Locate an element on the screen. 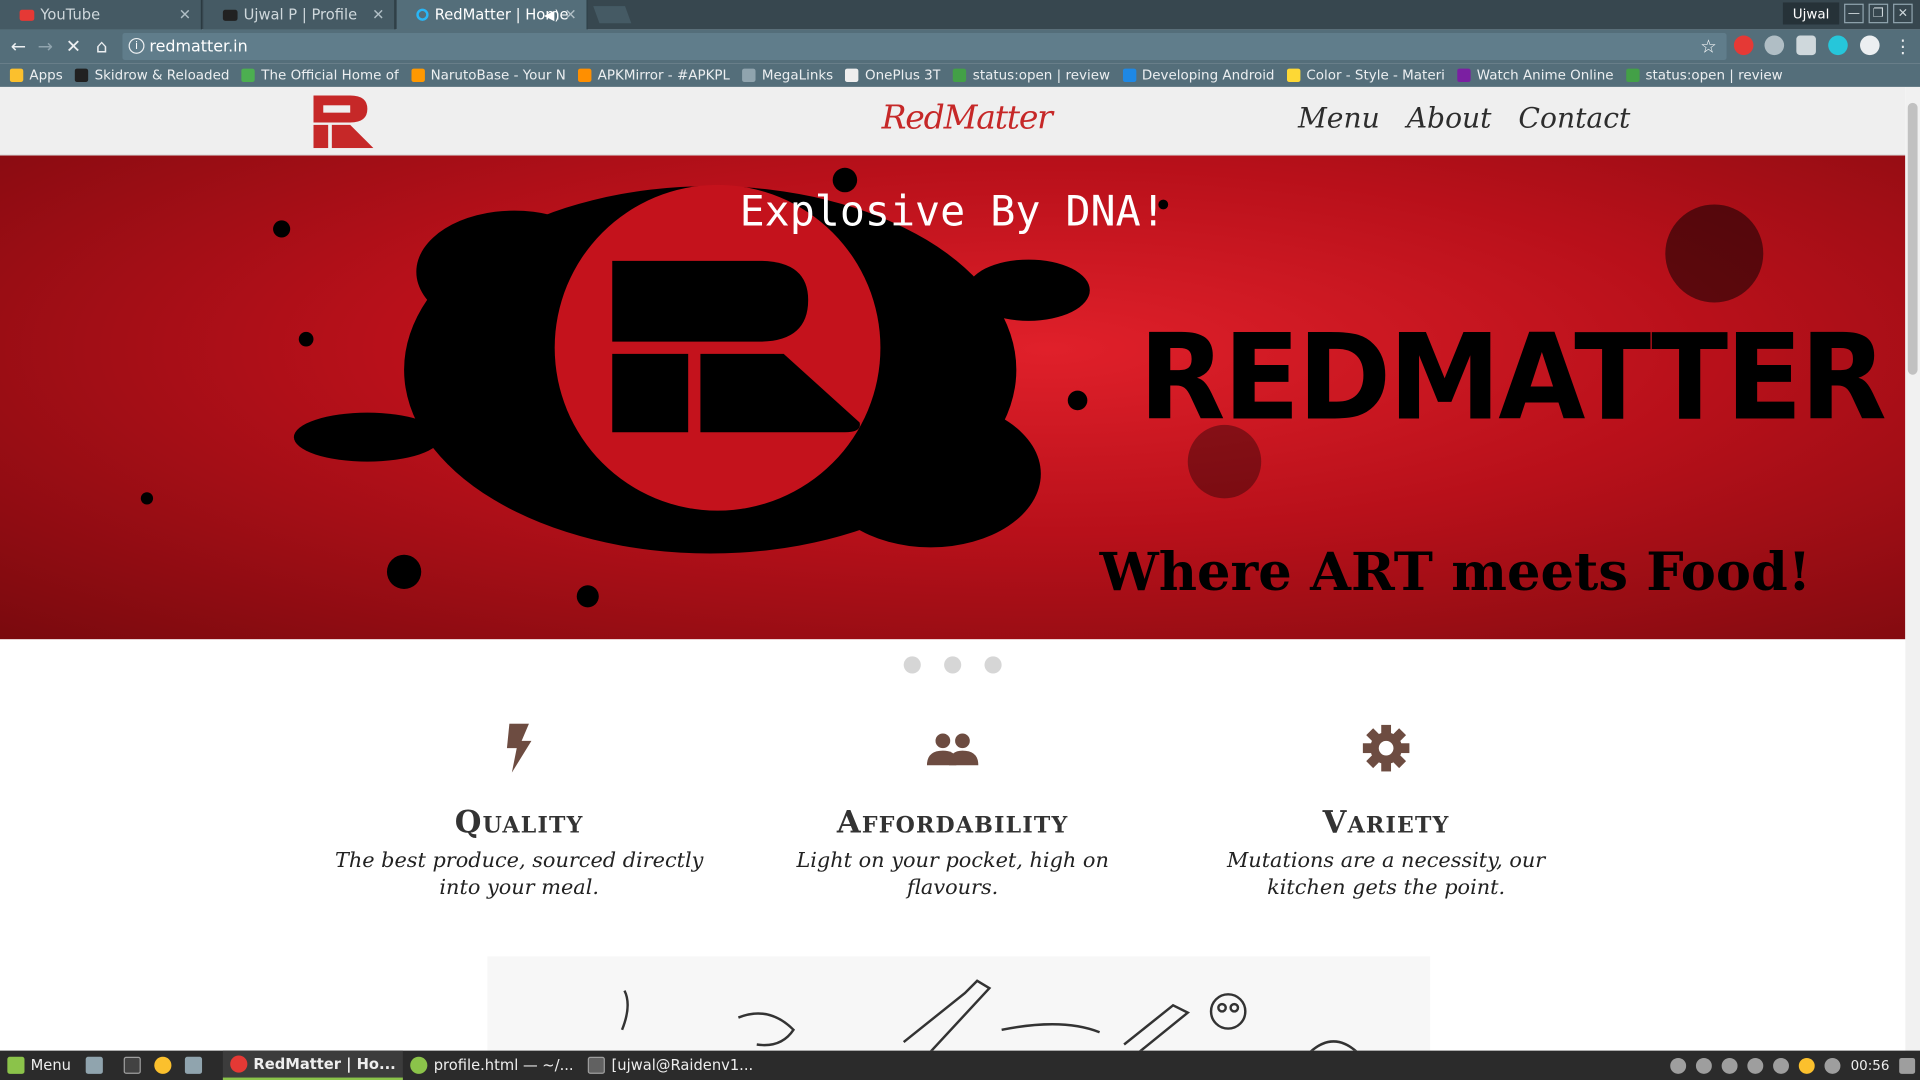 Image resolution: width=1920 pixels, height=1080 pixels. profile-favicon-icon is located at coordinates (230, 15).